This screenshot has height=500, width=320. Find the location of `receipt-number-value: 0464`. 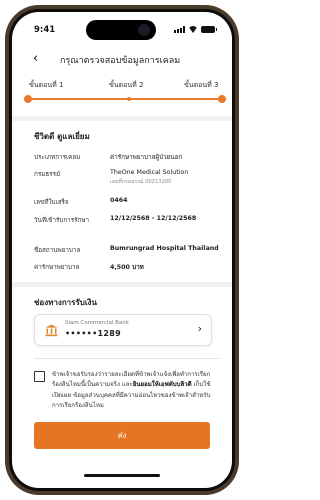

receipt-number-value: 0464 is located at coordinates (119, 200).